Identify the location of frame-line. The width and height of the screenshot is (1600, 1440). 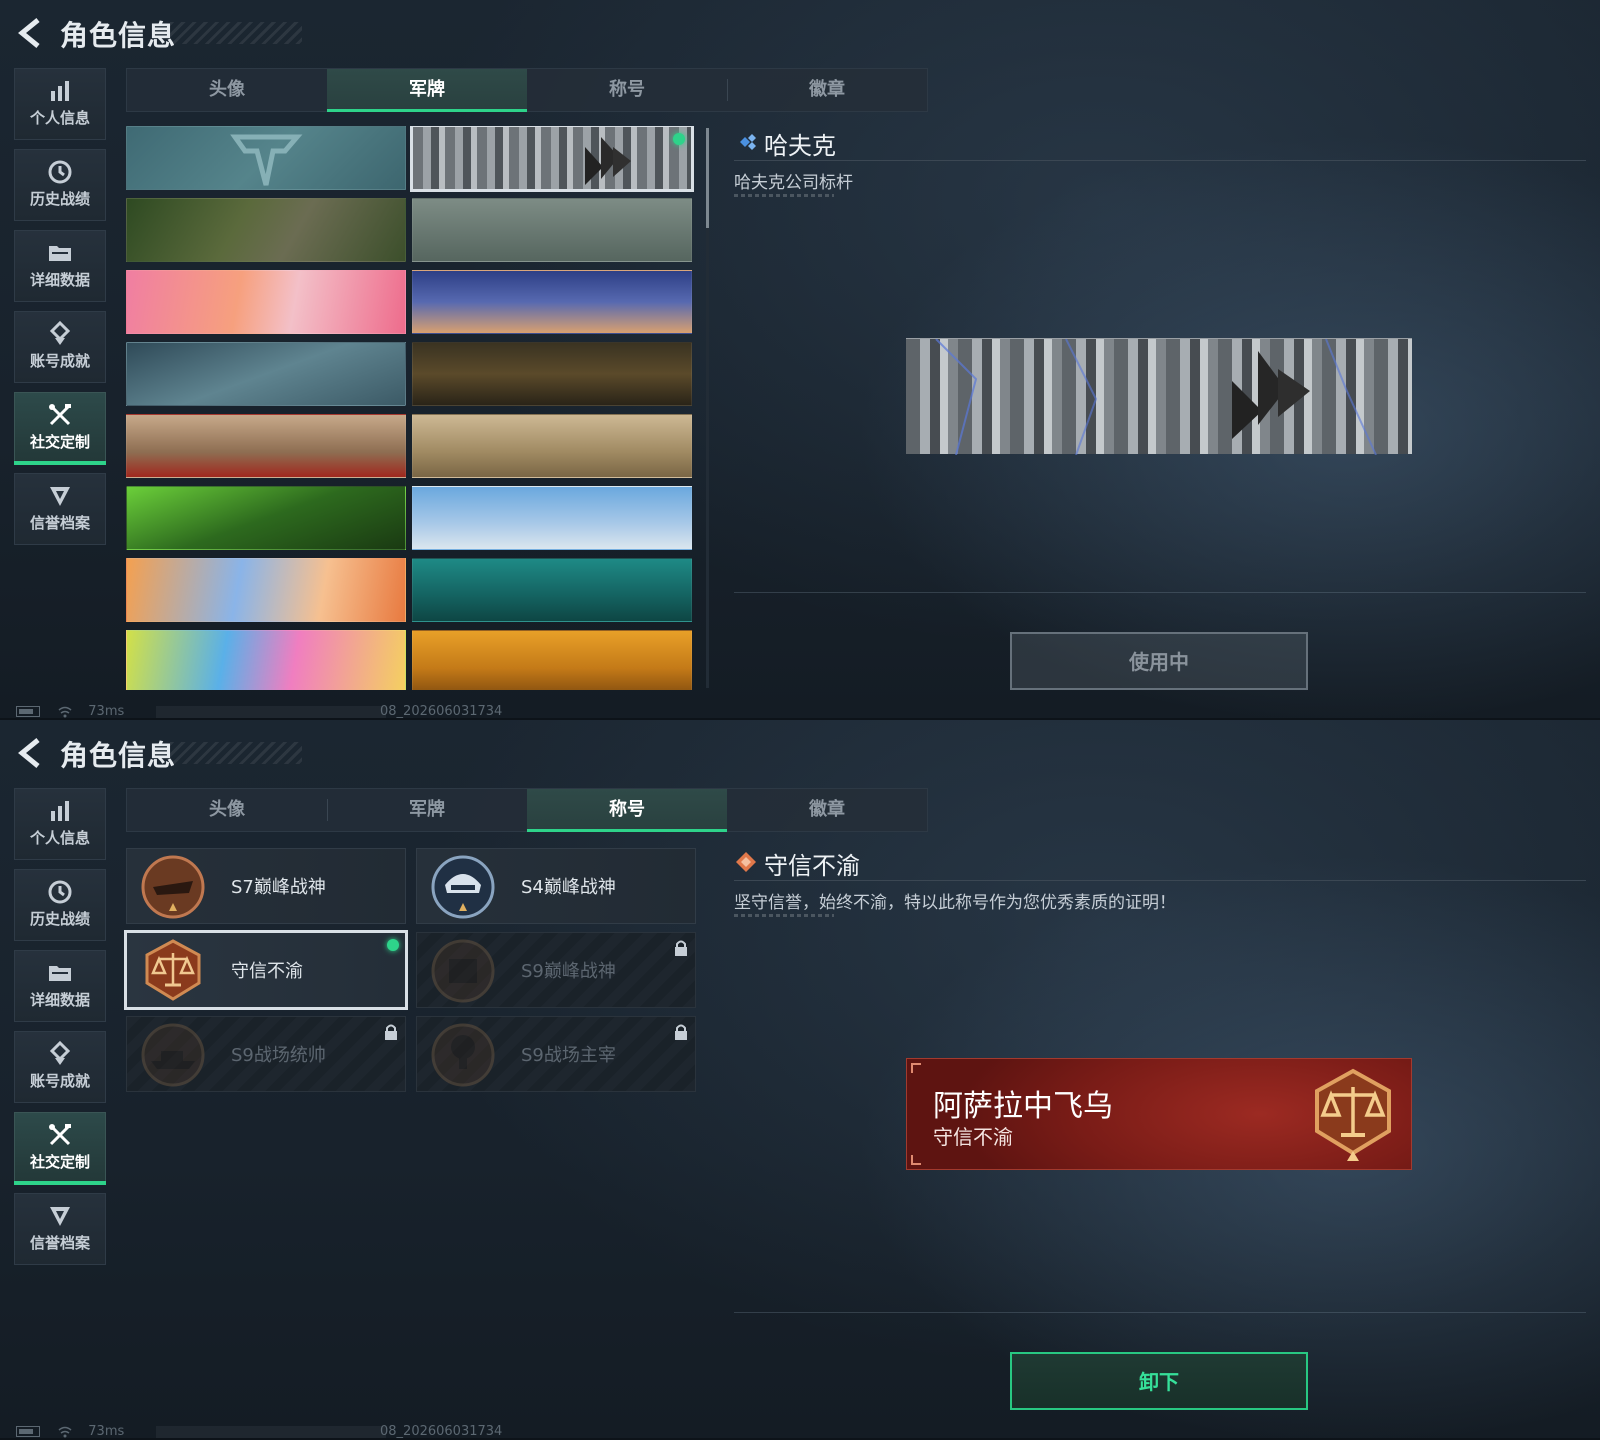
(1160, 592).